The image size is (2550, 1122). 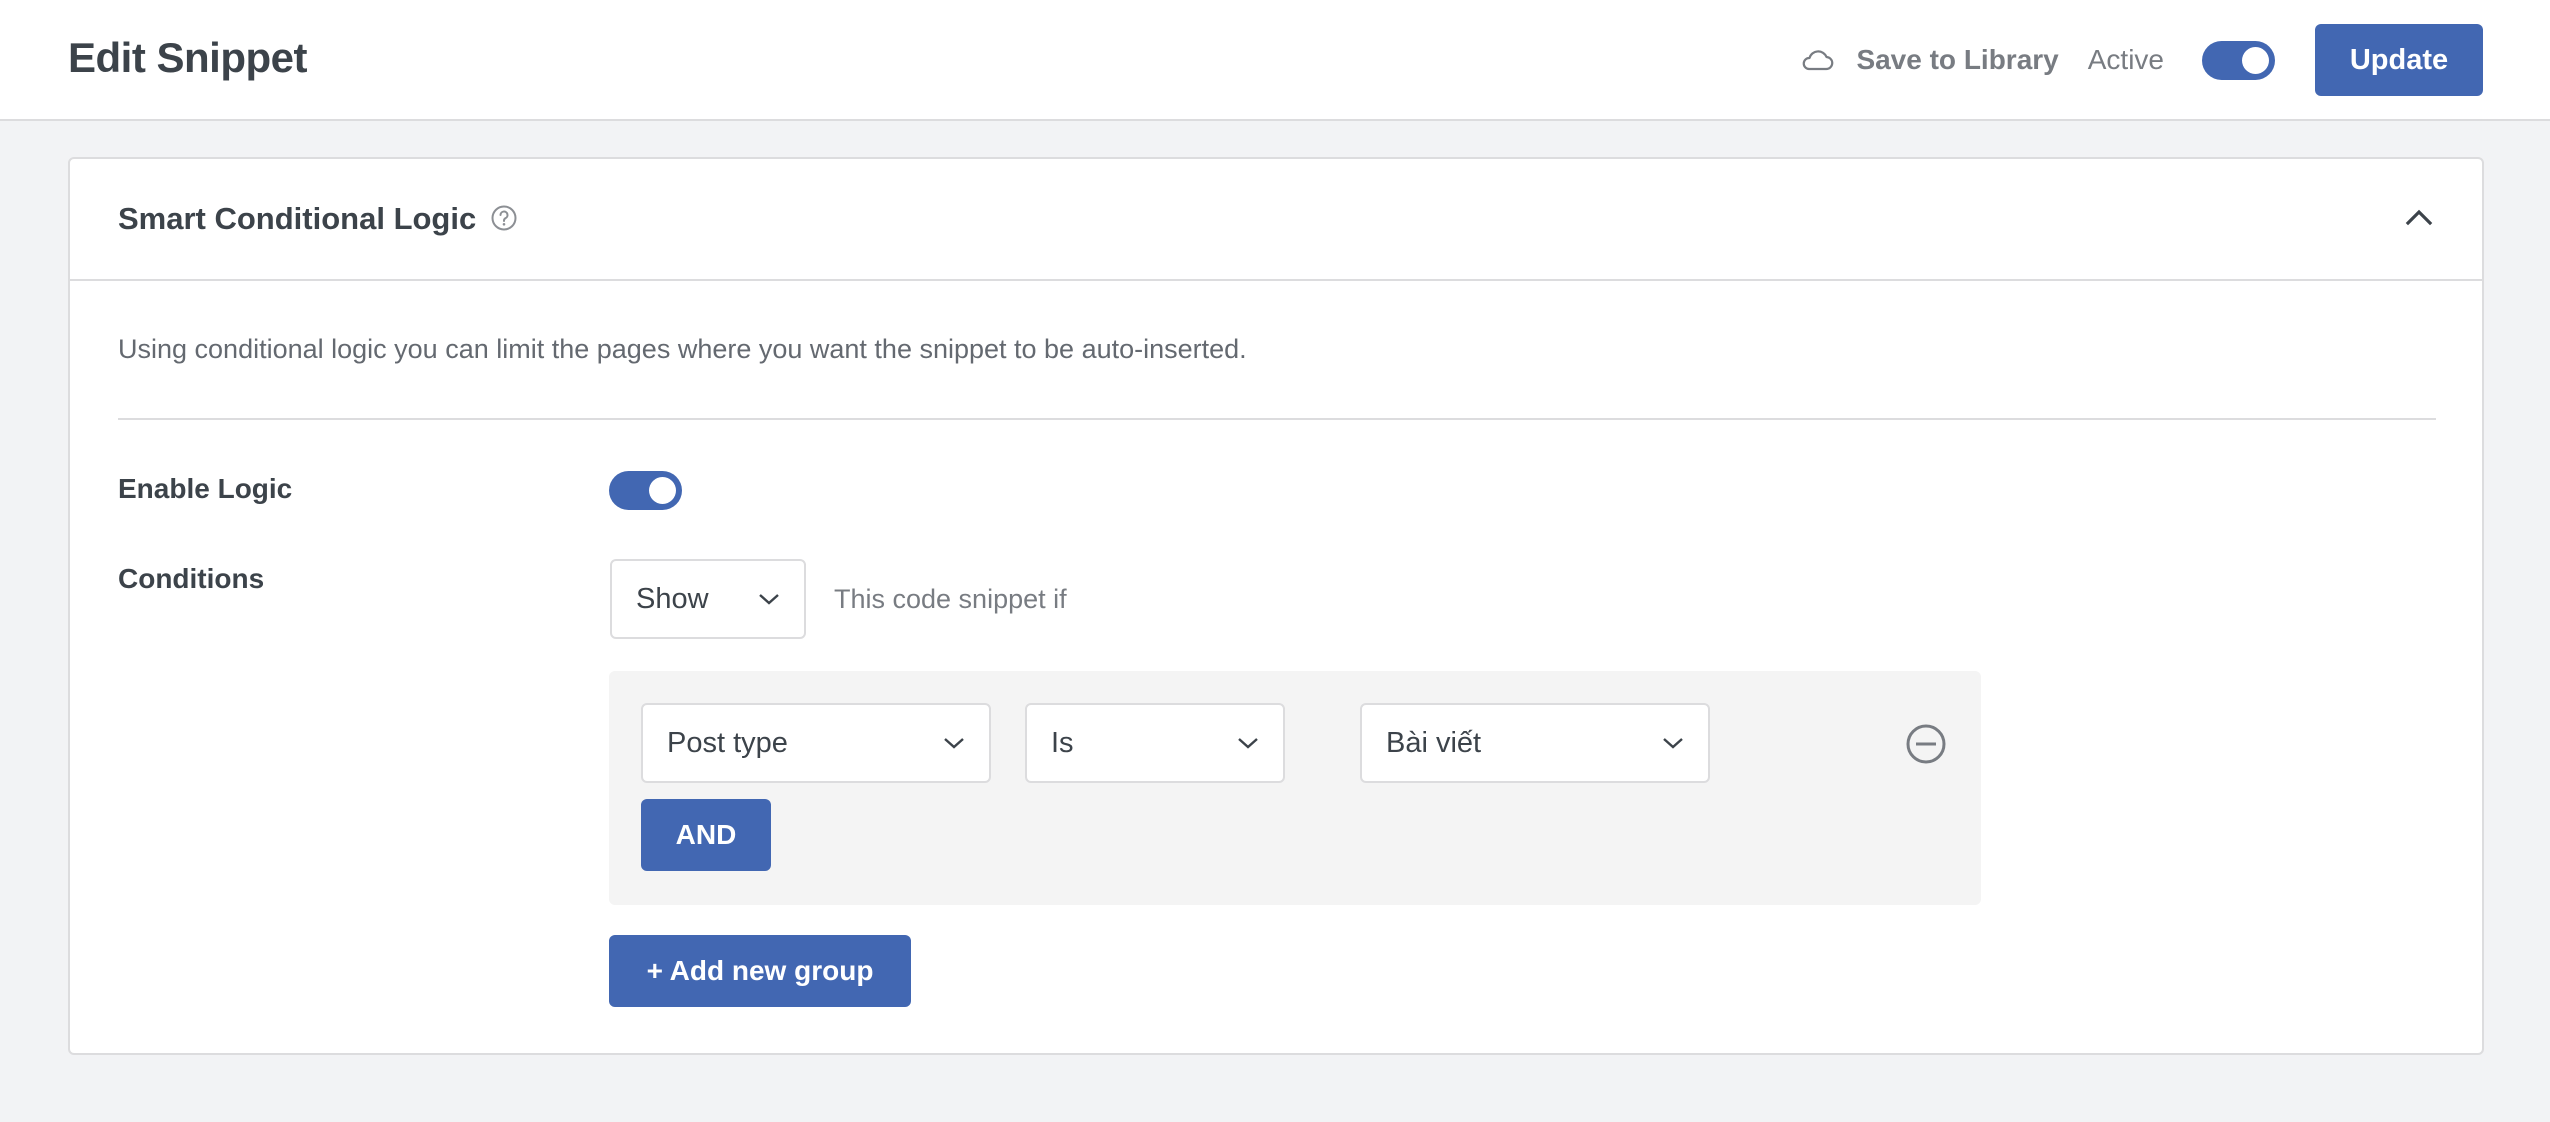 What do you see at coordinates (188, 57) in the screenshot?
I see `page-title: Edit Snippet` at bounding box center [188, 57].